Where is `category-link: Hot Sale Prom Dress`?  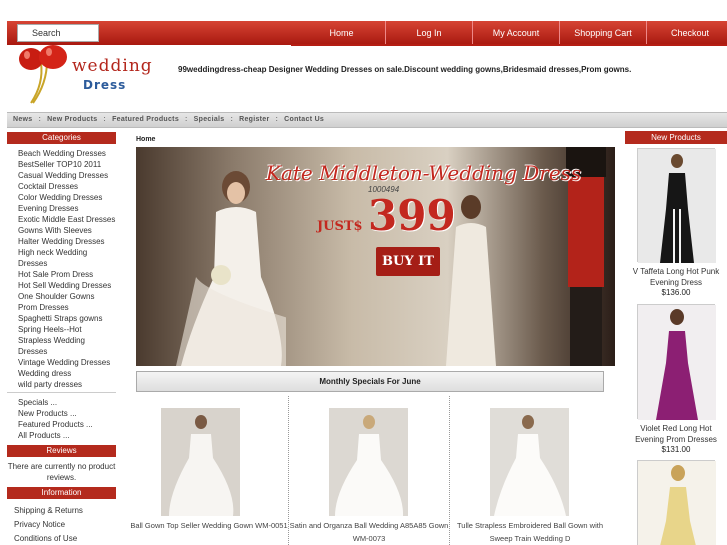 category-link: Hot Sale Prom Dress is located at coordinates (68, 274).